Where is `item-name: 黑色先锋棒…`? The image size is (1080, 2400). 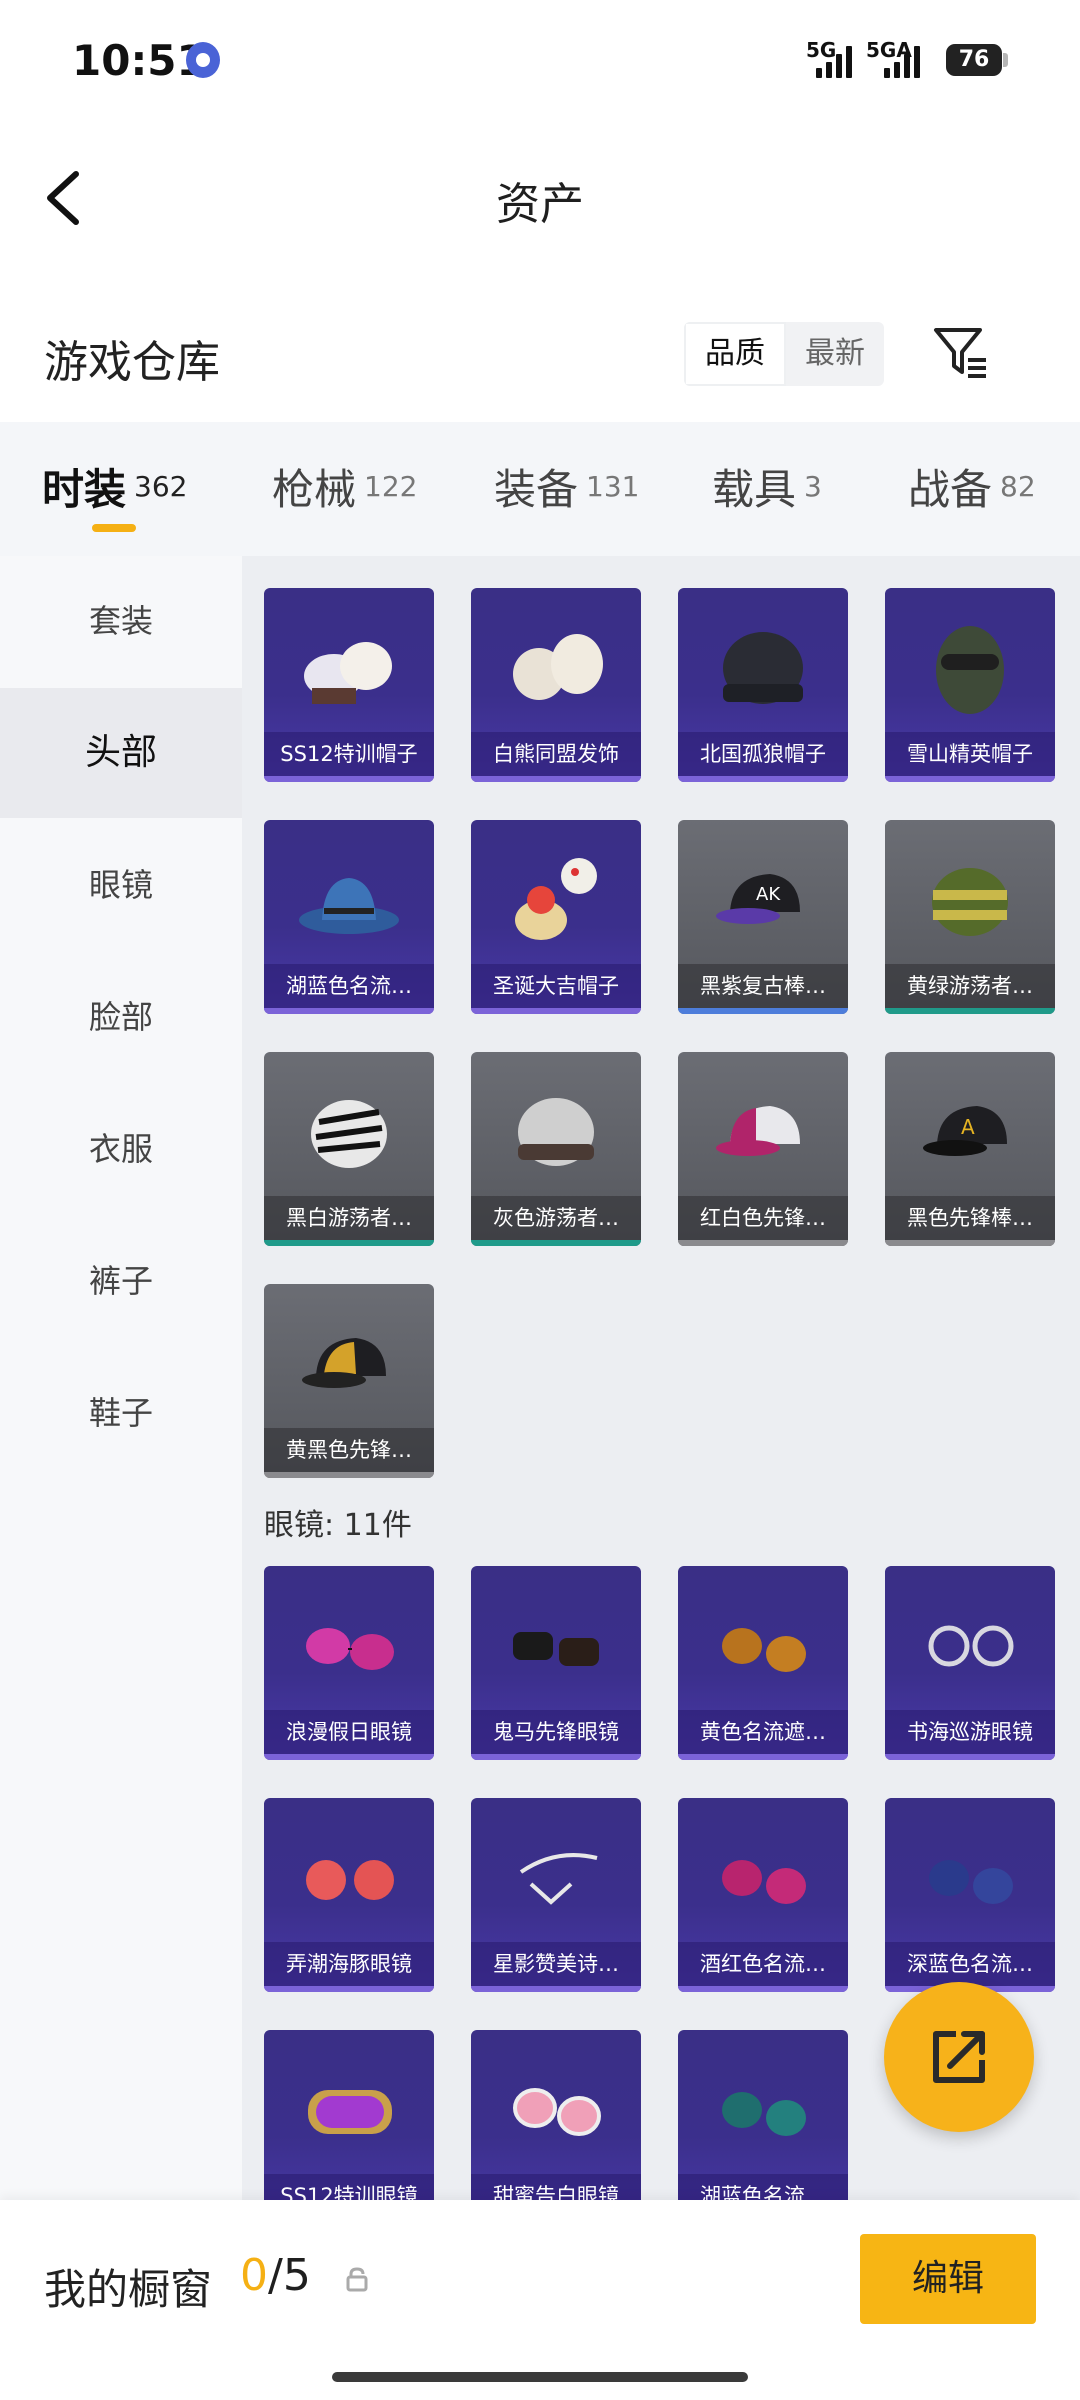 item-name: 黑色先锋棒… is located at coordinates (970, 1218).